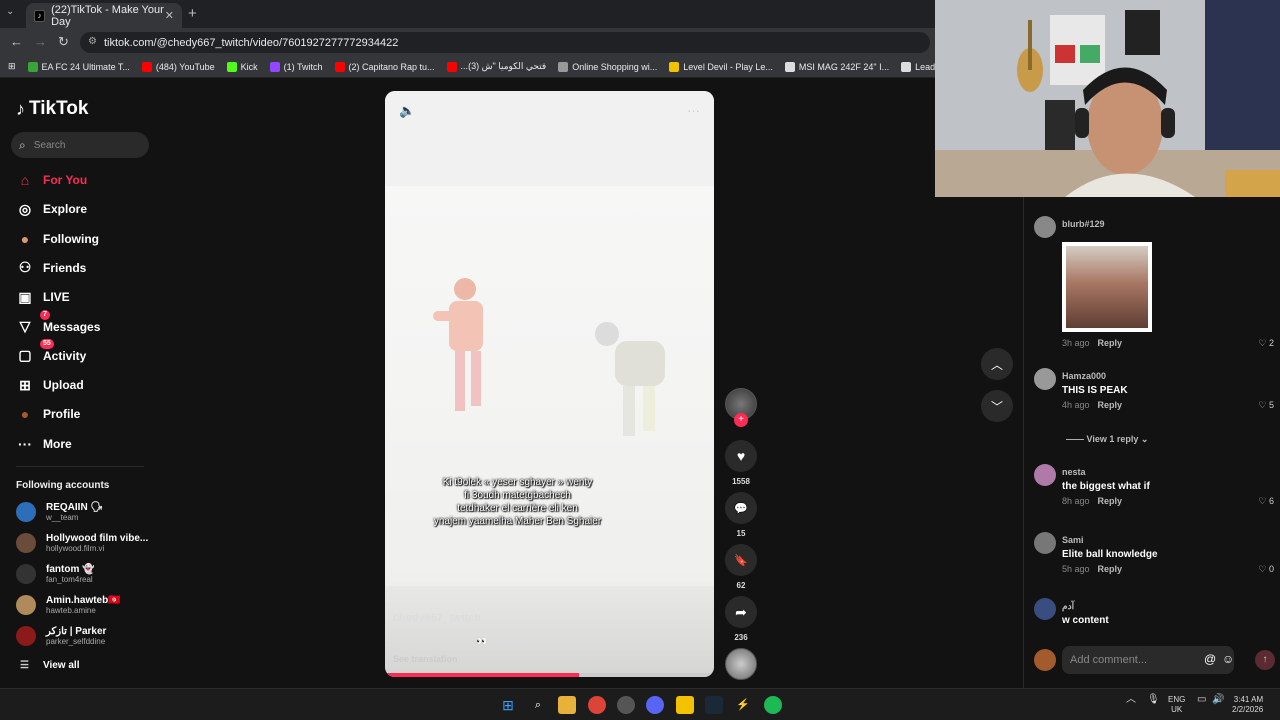 The image size is (1280, 720). Describe the element at coordinates (63, 42) in the screenshot. I see `reload-icon: ↻` at that location.